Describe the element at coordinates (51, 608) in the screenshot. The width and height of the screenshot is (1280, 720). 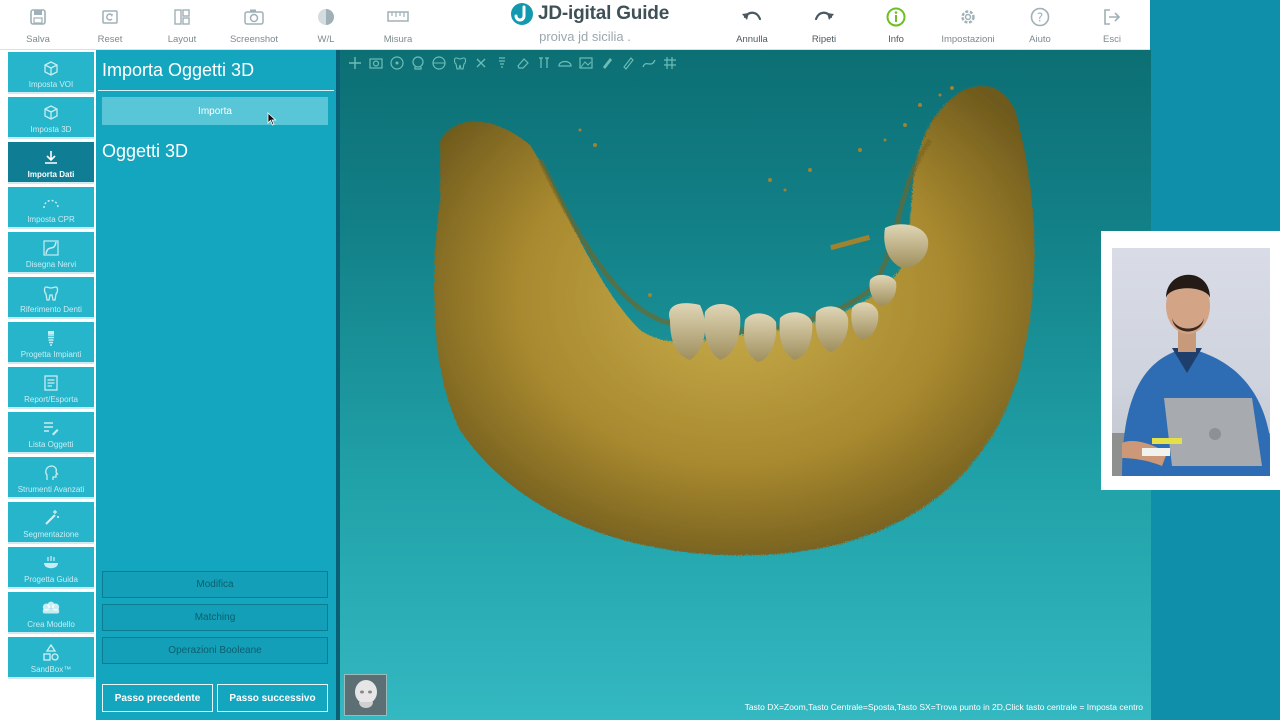
I see `model-teeth-icon` at that location.